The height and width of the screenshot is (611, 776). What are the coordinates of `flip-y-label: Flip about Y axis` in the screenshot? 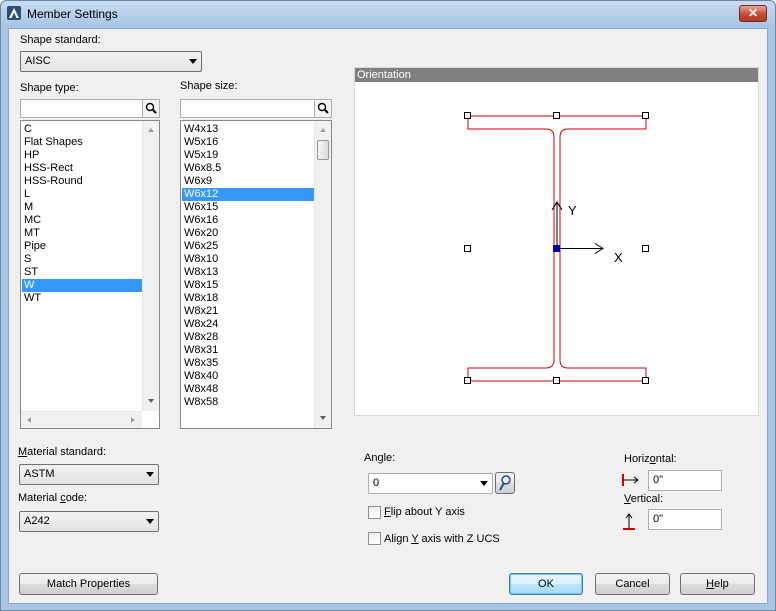 It's located at (424, 512).